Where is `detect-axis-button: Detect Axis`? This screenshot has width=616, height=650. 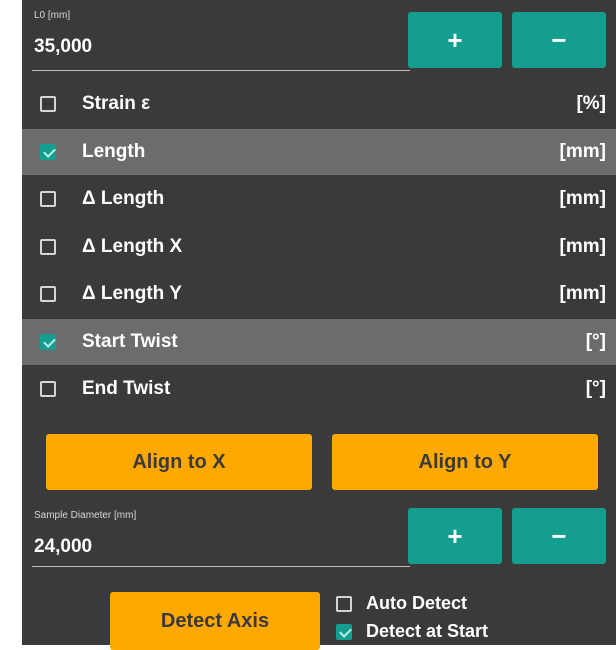 detect-axis-button: Detect Axis is located at coordinates (215, 621).